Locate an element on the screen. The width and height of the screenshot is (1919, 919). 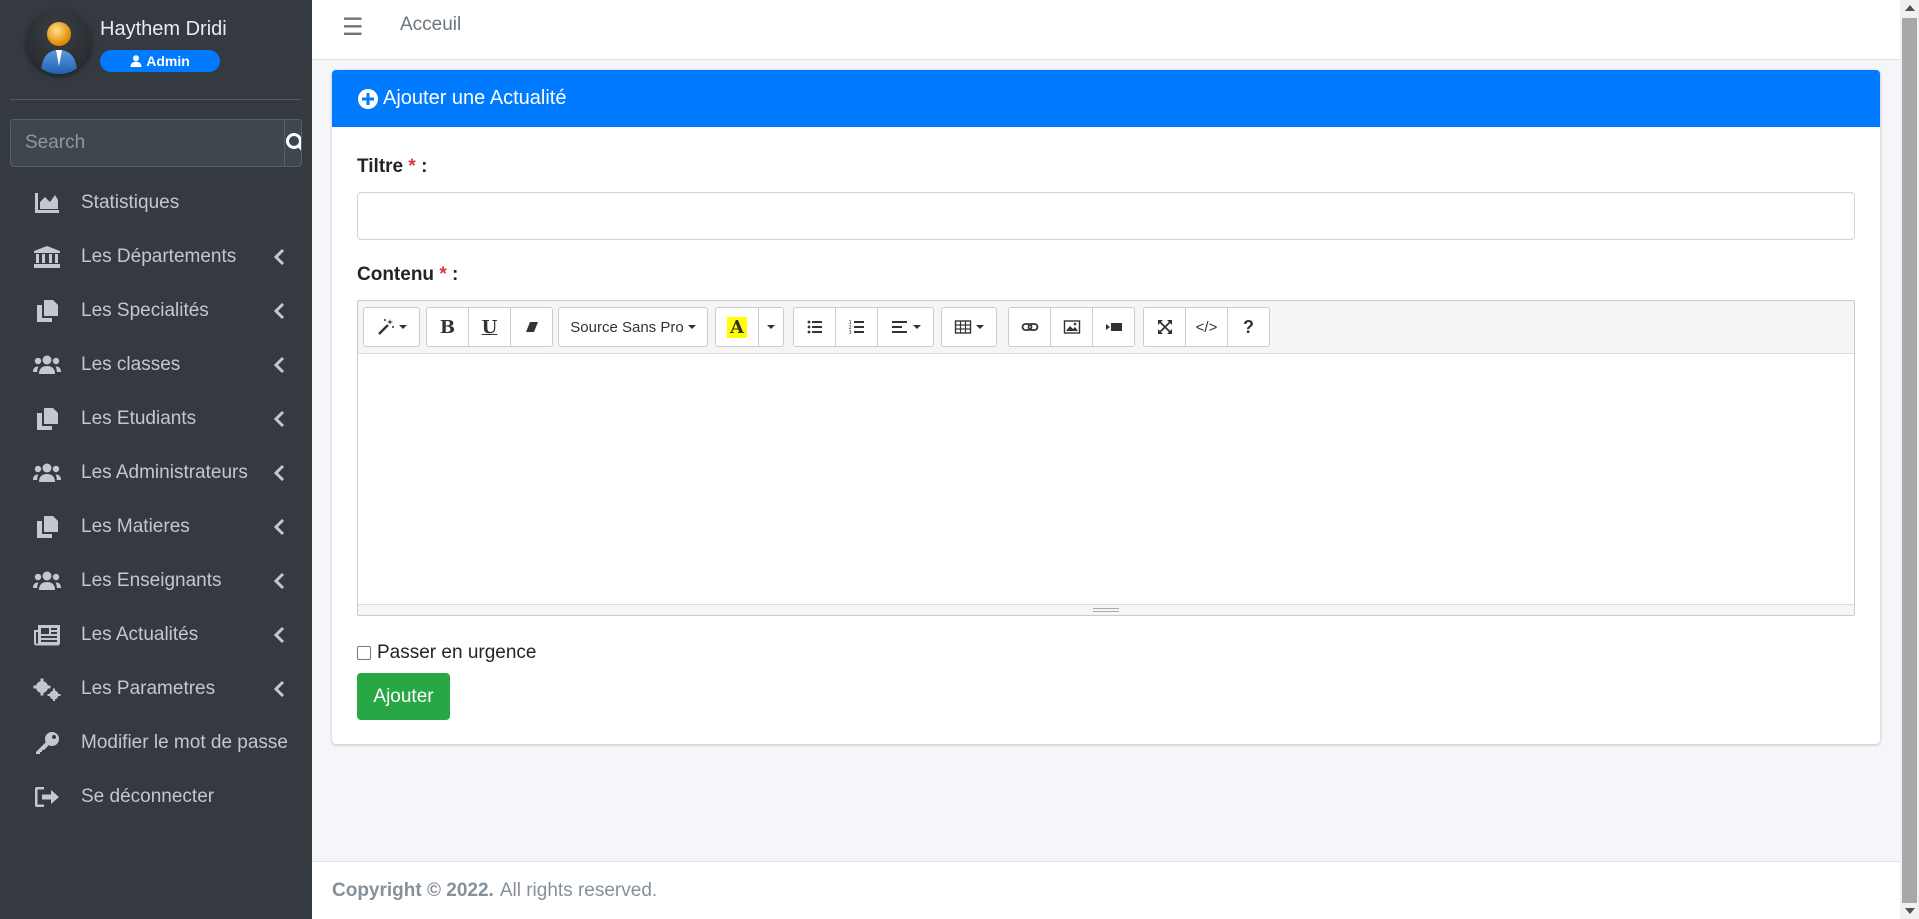
urgent-option: Passer en urgence is located at coordinates (447, 653).